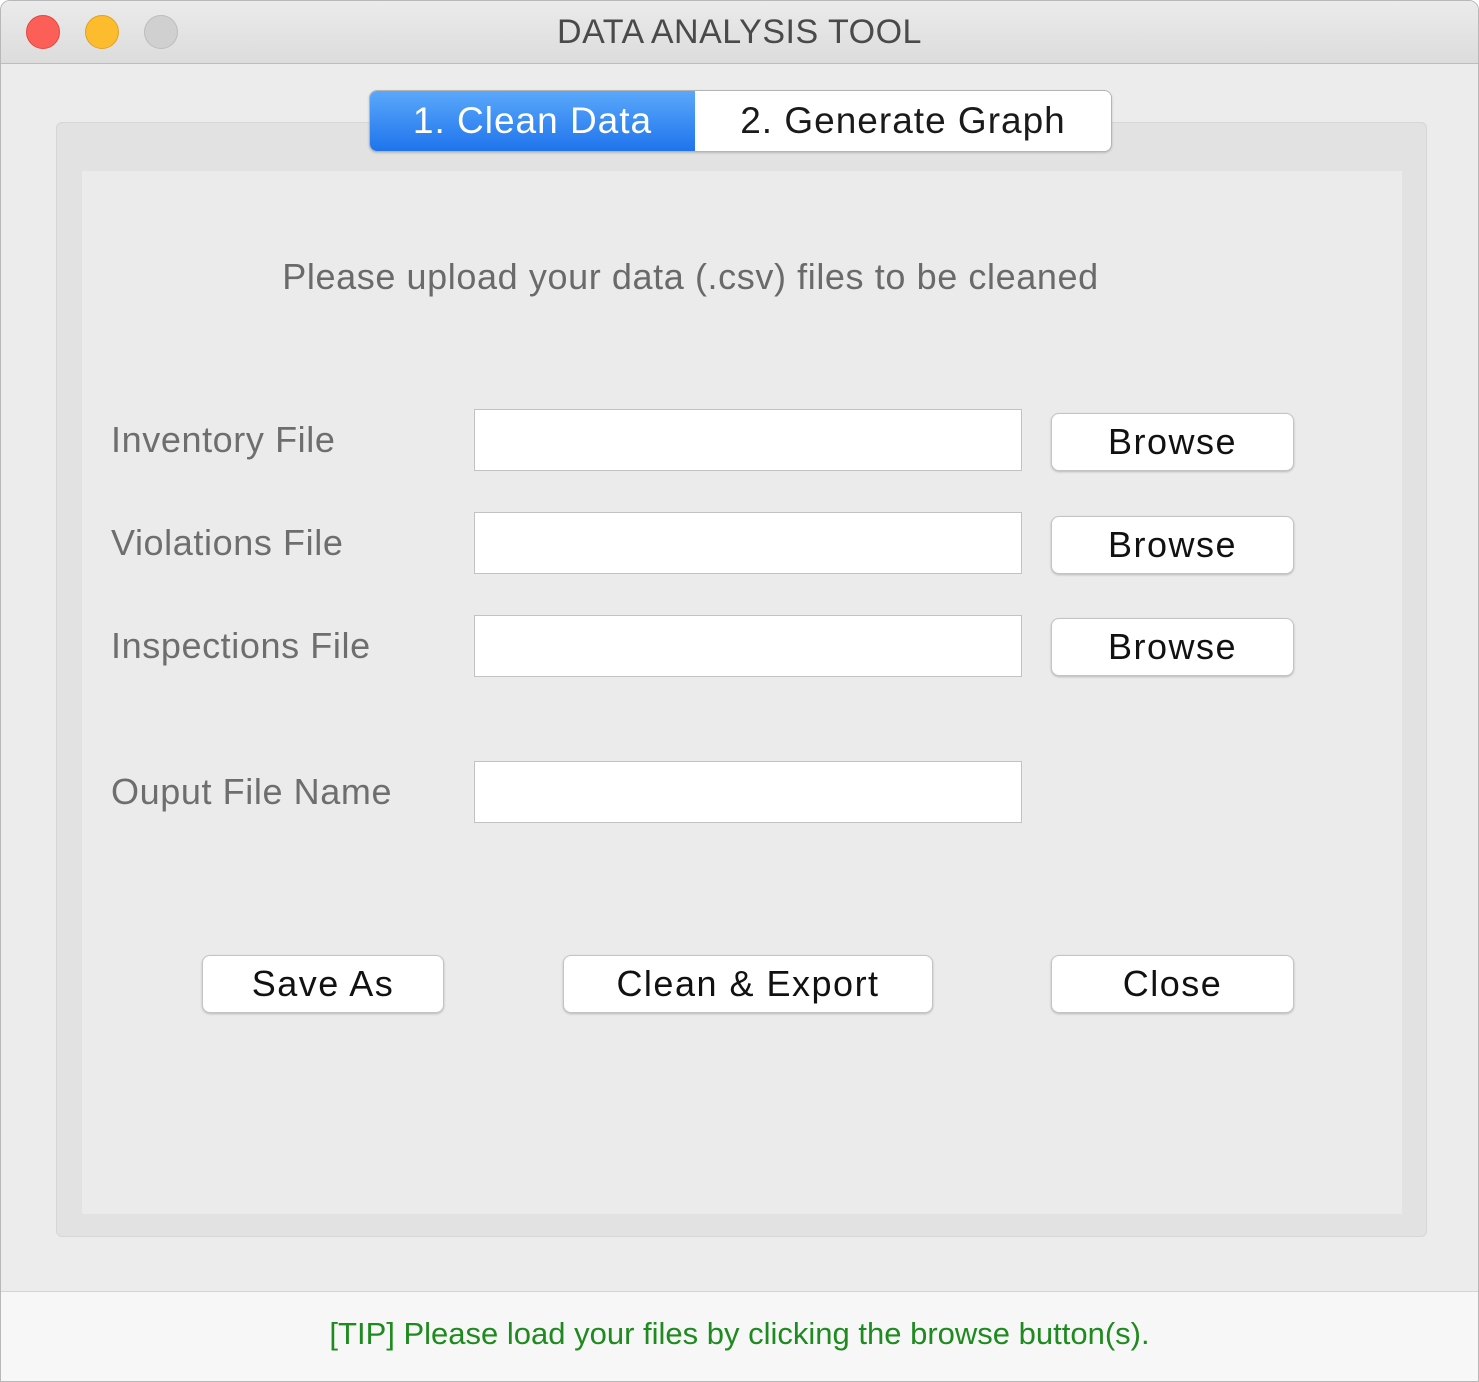 The width and height of the screenshot is (1479, 1382). I want to click on title-bar: DATA ANALYSIS TOOL, so click(739, 32).